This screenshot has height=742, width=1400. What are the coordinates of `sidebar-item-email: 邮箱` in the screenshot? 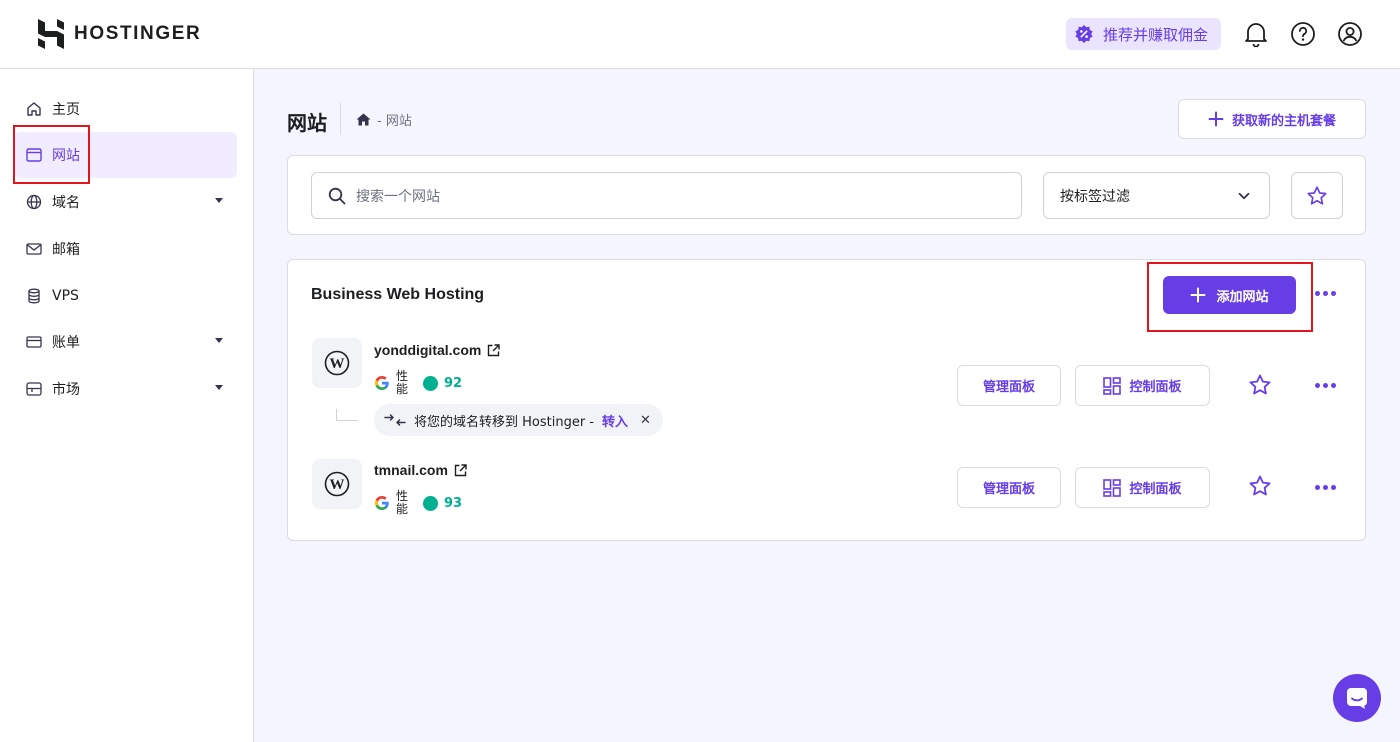 It's located at (125, 249).